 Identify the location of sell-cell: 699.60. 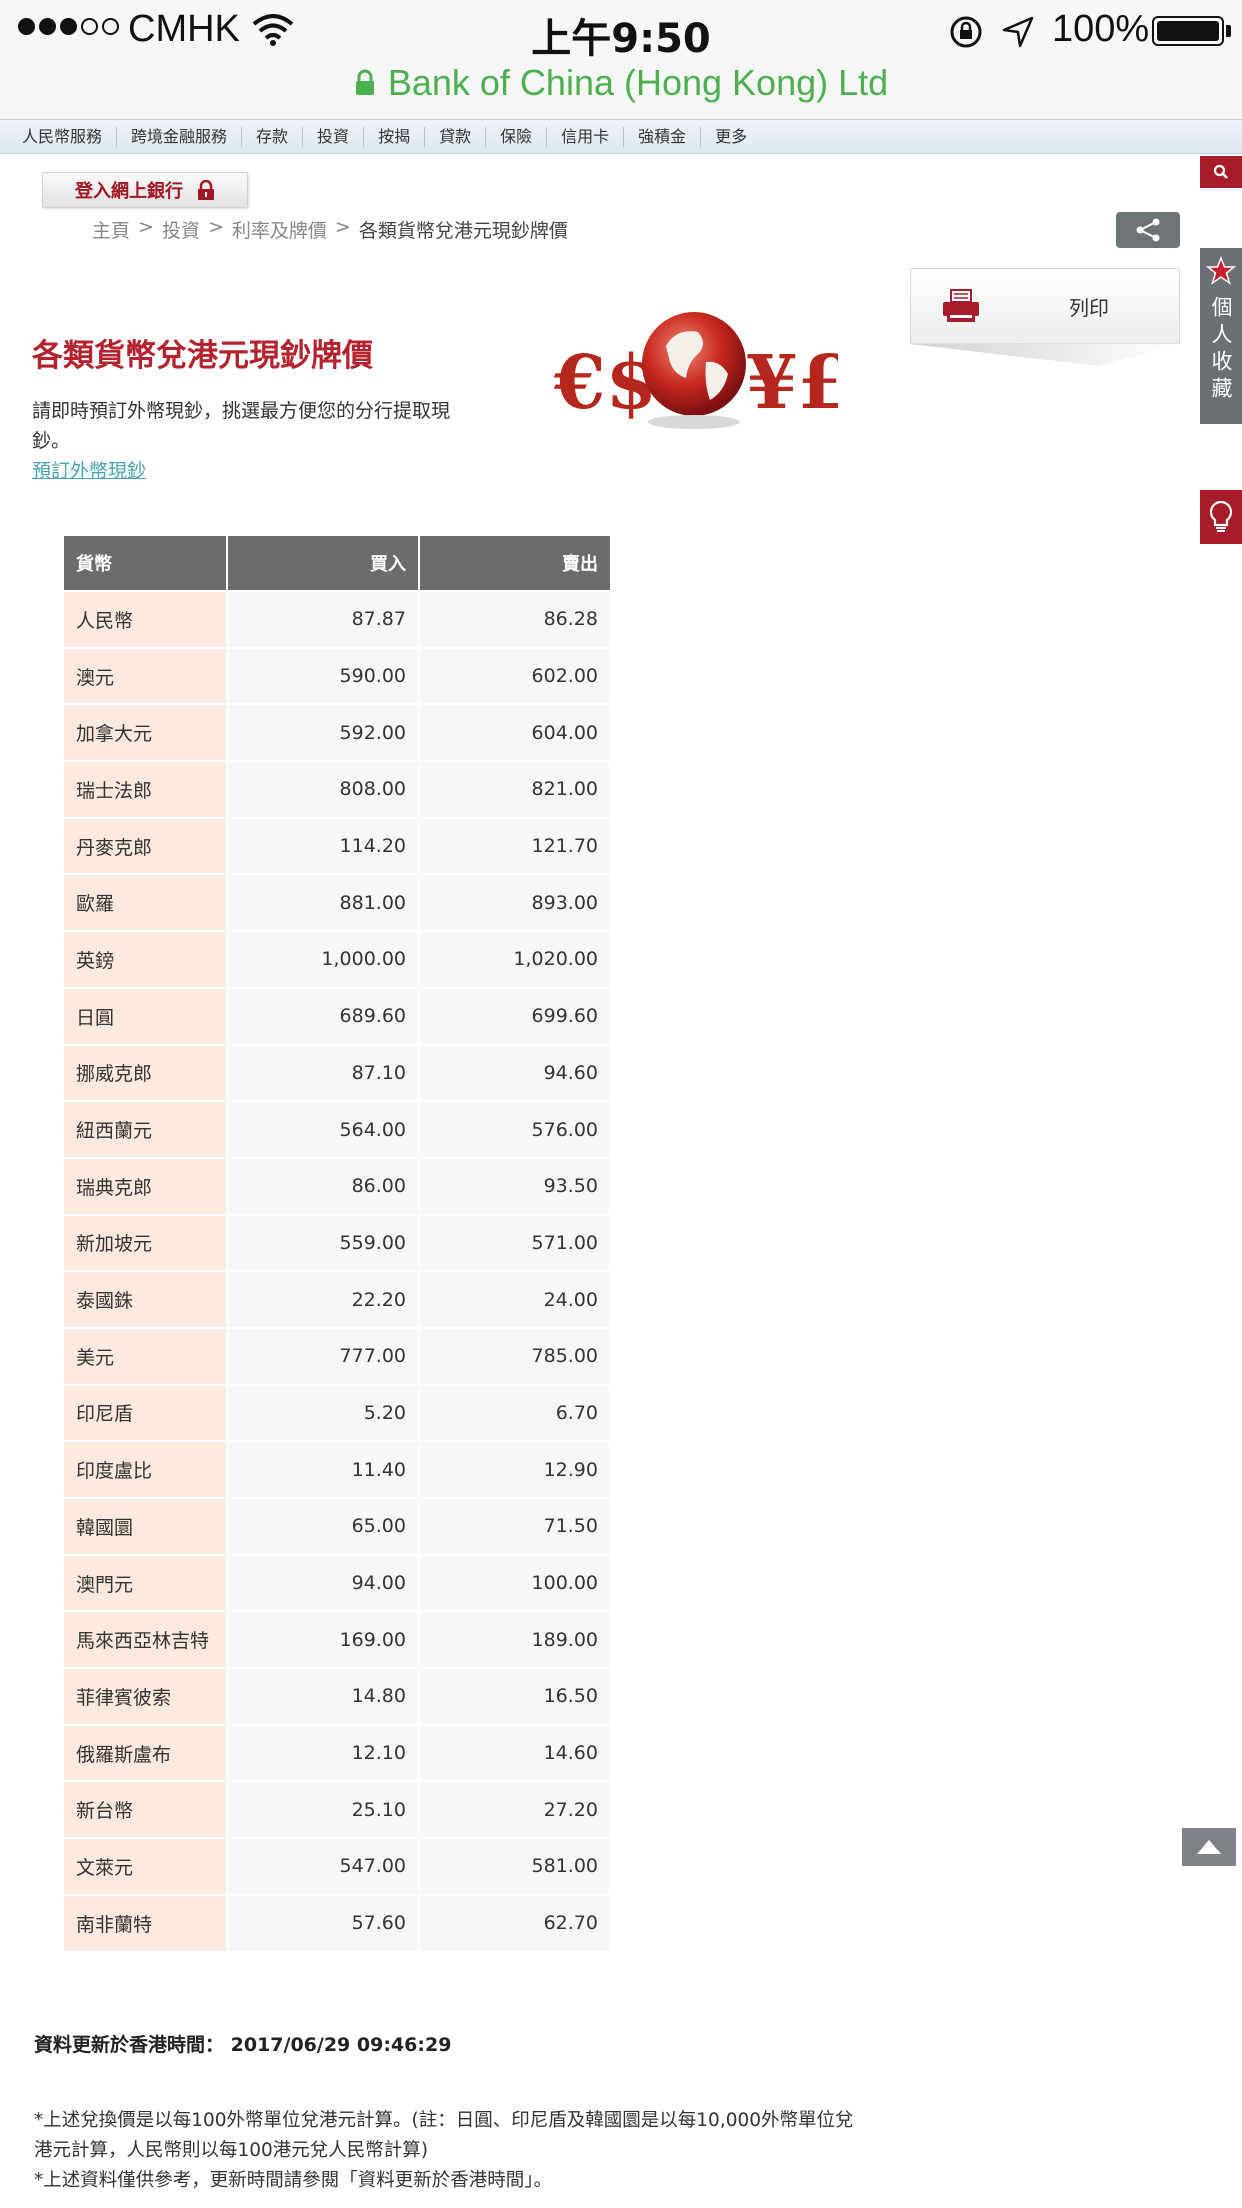
(515, 1016).